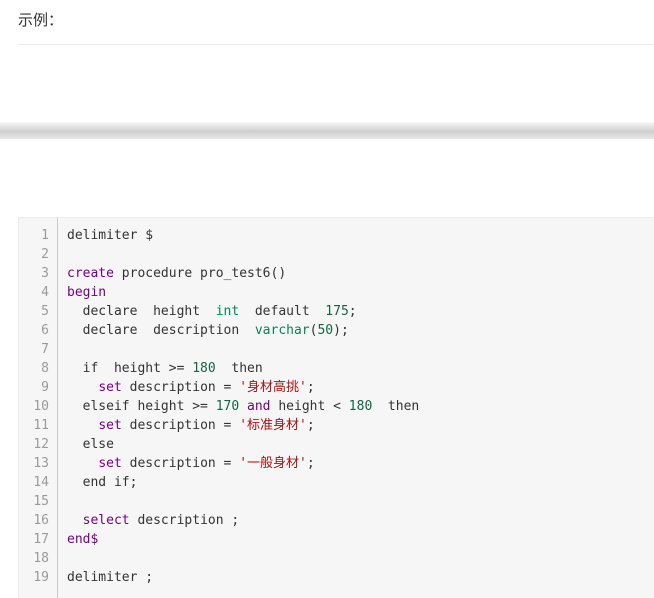  Describe the element at coordinates (341, 330) in the screenshot. I see `code-token: );` at that location.